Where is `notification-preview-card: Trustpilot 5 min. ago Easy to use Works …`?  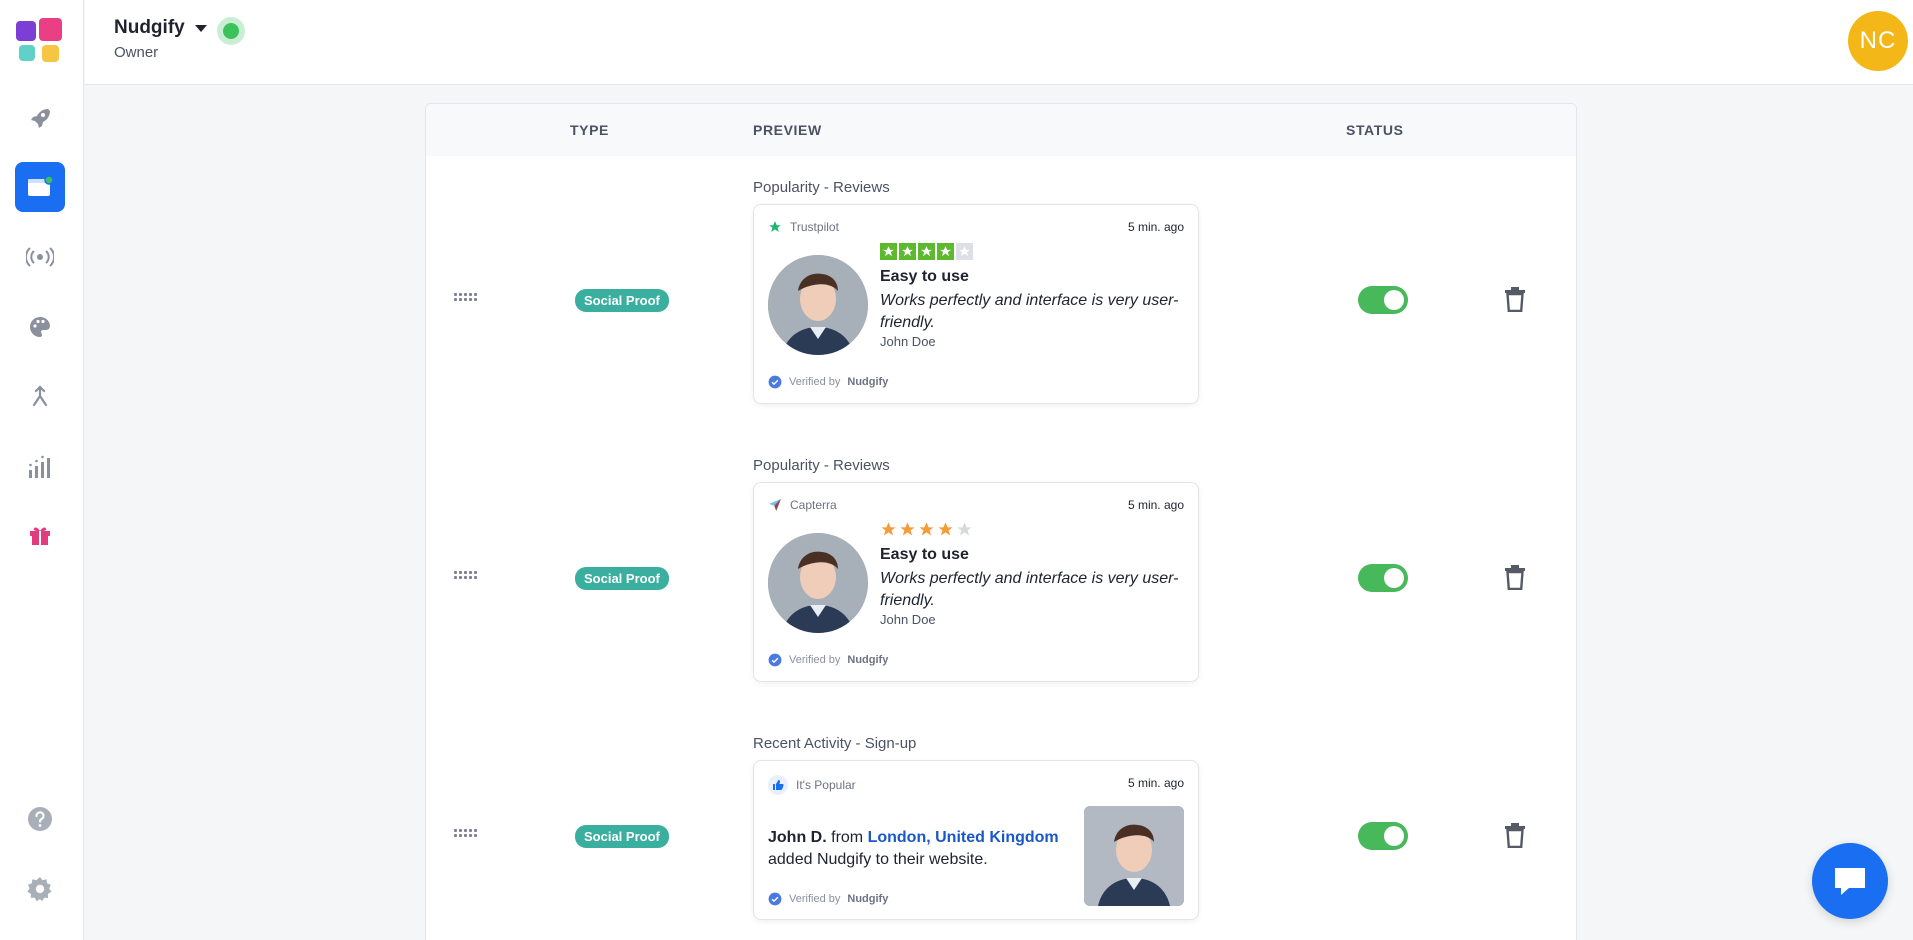 notification-preview-card: Trustpilot 5 min. ago Easy to use Works … is located at coordinates (976, 304).